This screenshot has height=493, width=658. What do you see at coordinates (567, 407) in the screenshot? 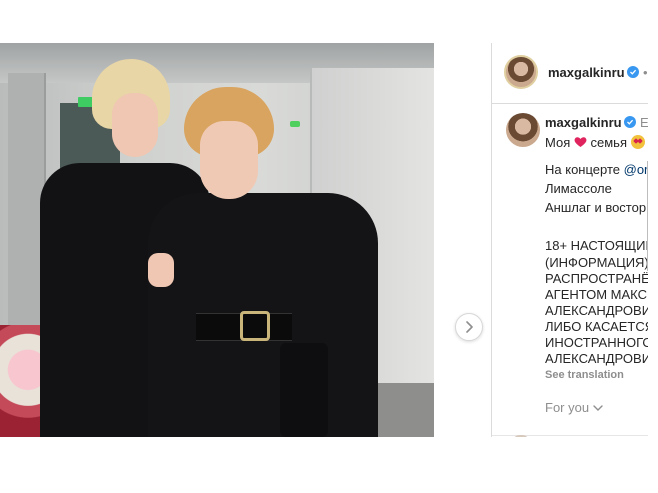
I see `for-you-label: For you` at bounding box center [567, 407].